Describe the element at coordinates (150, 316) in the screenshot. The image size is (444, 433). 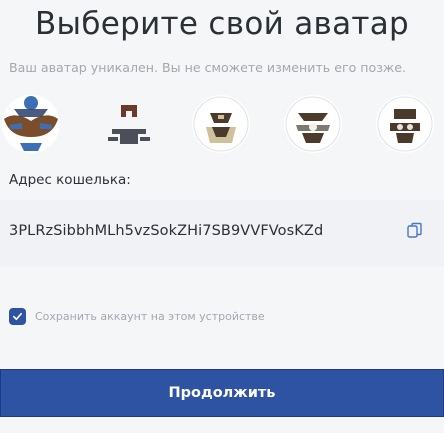
I see `remember-account-label: Сохранить аккаунт на этом устройстве` at that location.